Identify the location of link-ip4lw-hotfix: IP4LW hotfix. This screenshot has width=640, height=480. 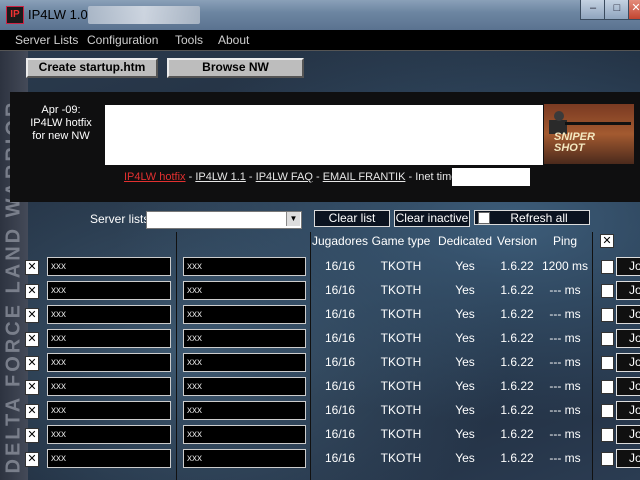
(155, 177).